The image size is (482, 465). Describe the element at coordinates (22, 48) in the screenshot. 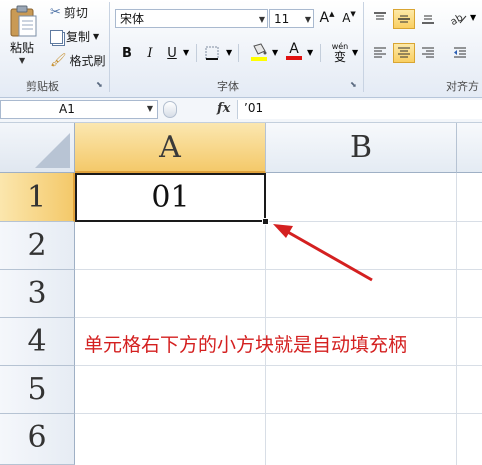

I see `paste-label: 粘贴` at that location.